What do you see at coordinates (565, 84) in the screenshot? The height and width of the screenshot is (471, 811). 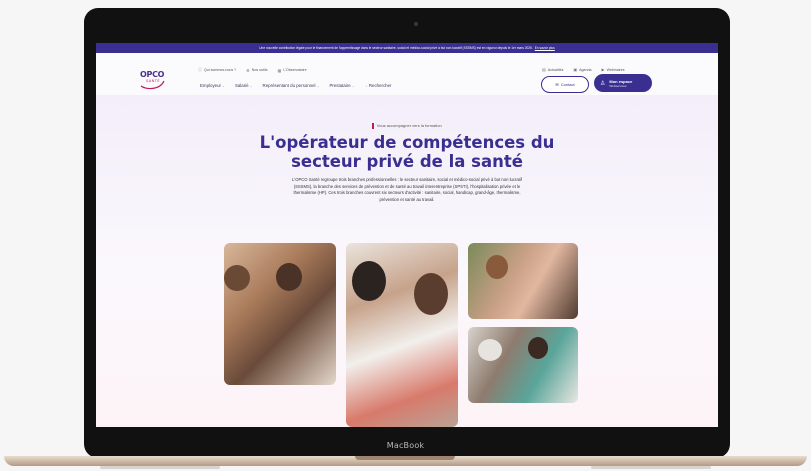 I see `contact-button: ✉ Contact` at bounding box center [565, 84].